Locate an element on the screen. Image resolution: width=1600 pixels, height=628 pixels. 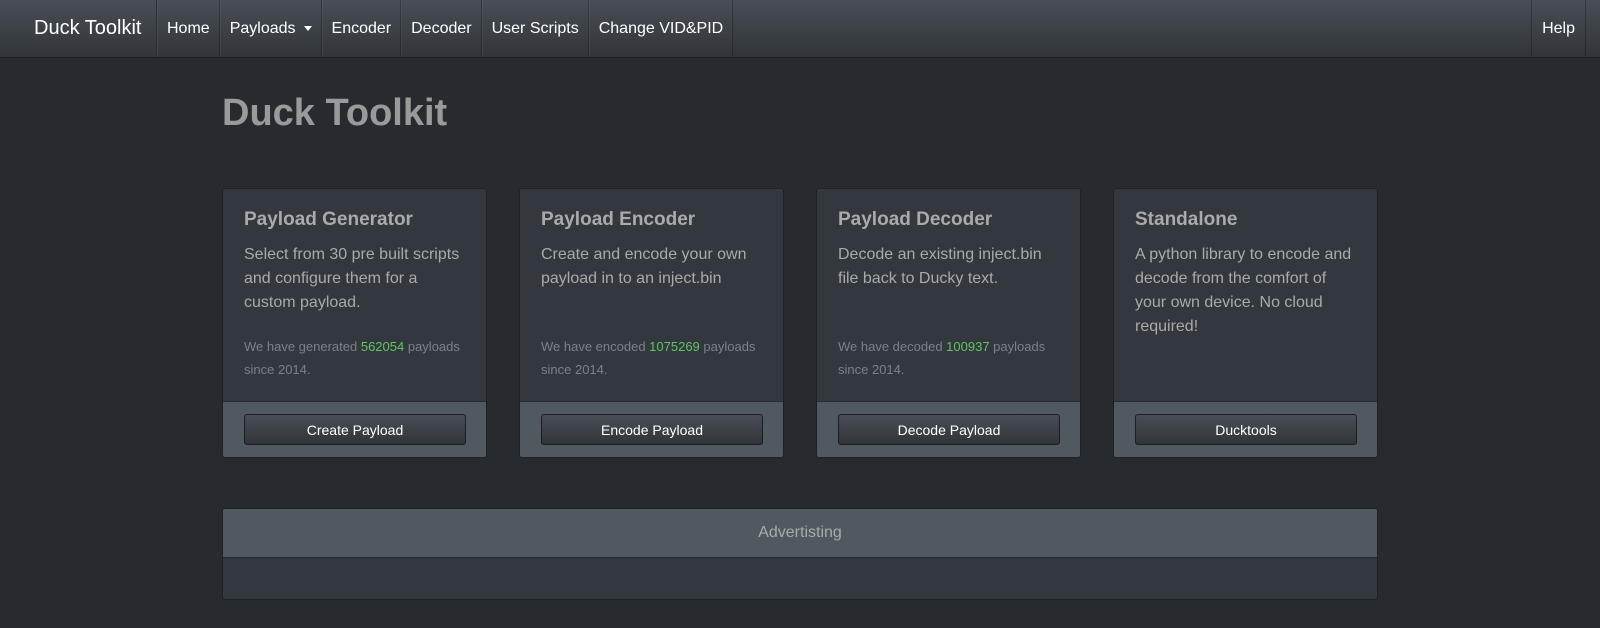
nav-item-home: Home is located at coordinates (188, 28).